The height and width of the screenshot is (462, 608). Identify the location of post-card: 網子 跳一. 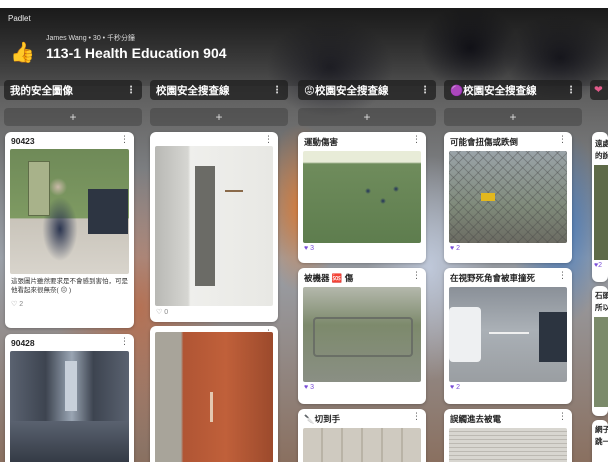
(600, 441).